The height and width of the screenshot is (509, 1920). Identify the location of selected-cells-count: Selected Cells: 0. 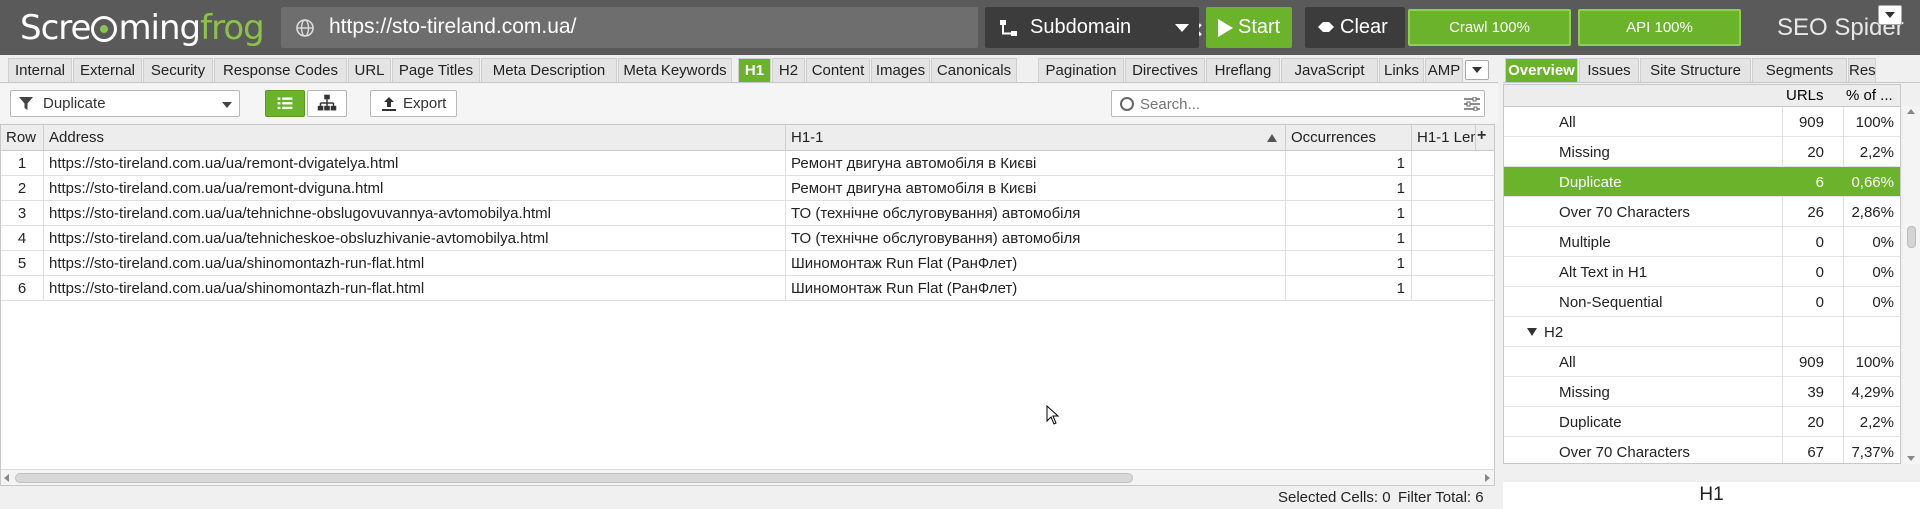
(1334, 497).